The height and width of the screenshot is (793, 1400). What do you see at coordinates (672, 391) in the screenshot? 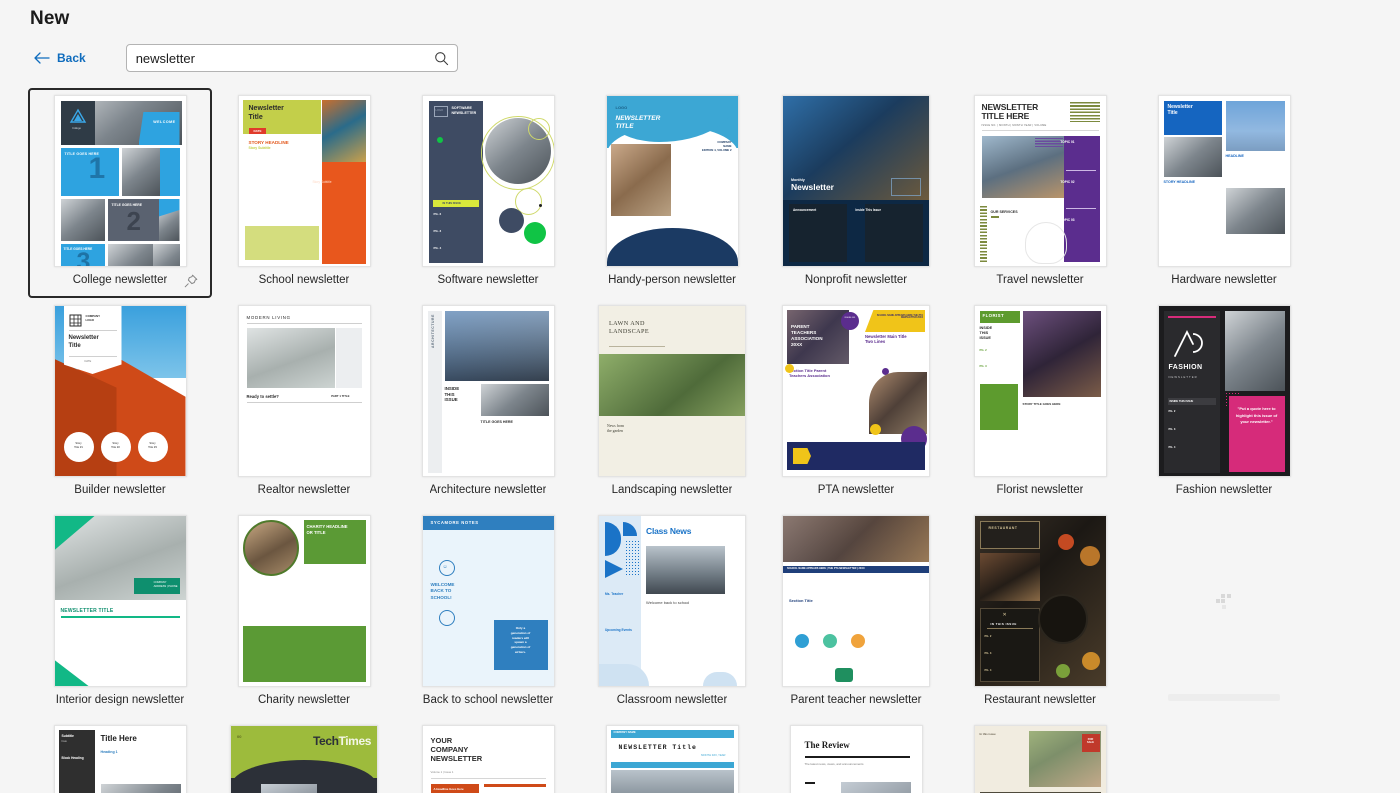
I see `template-thumbnail: LAWN AND LANDSCAPE News from the garden` at bounding box center [672, 391].